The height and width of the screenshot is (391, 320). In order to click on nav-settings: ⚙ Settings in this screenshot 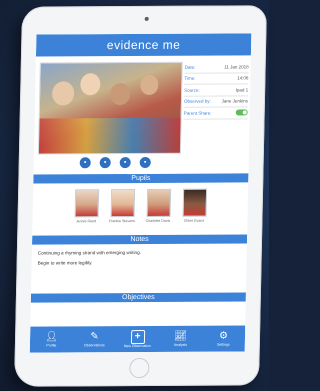, I will do `click(223, 338)`.